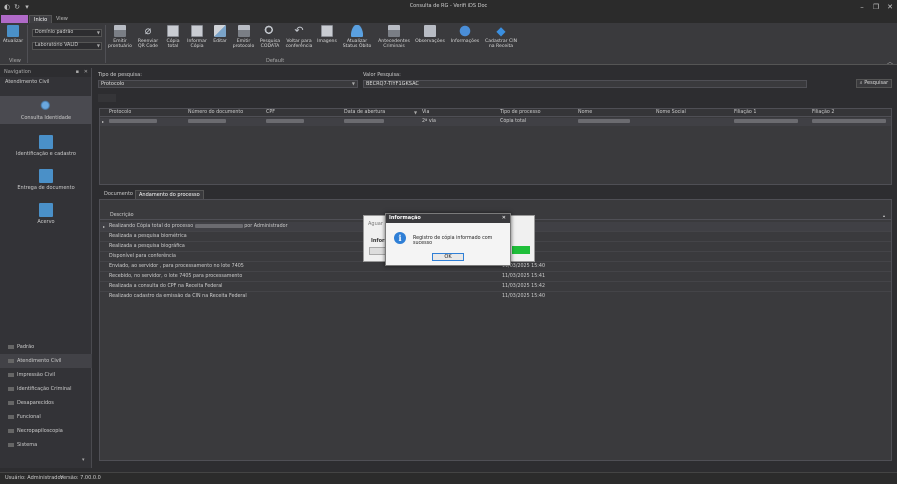 The width and height of the screenshot is (897, 484). I want to click on nav-module-label: Padrão, so click(26, 347).